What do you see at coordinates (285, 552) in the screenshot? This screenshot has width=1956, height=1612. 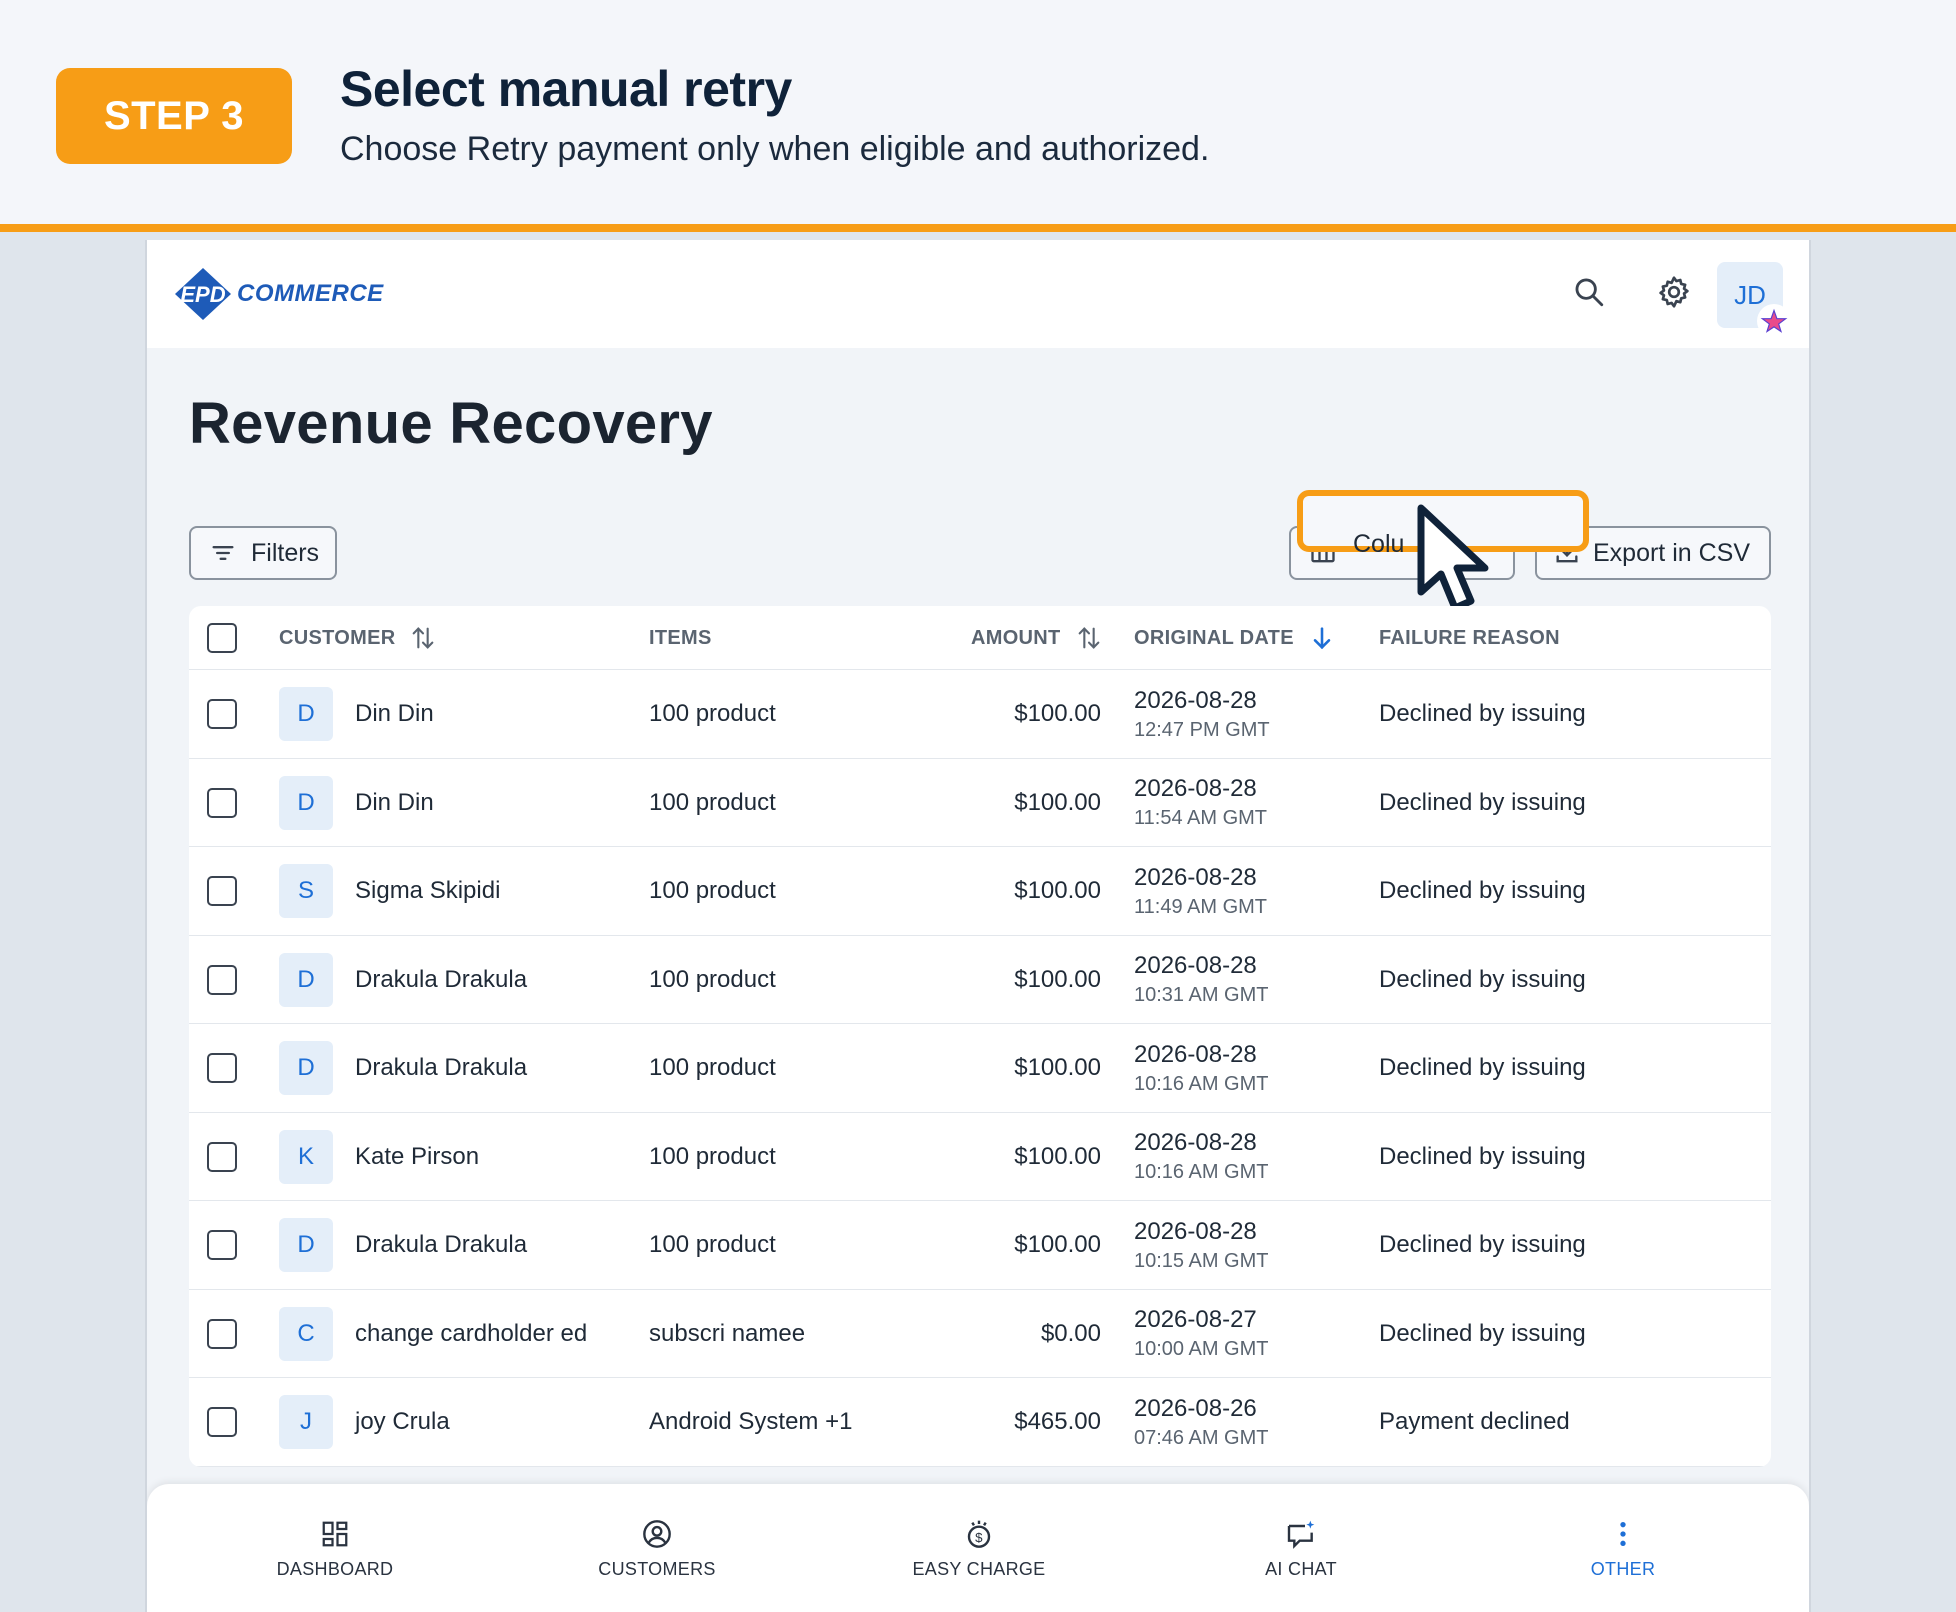 I see `filters-label: Filters` at bounding box center [285, 552].